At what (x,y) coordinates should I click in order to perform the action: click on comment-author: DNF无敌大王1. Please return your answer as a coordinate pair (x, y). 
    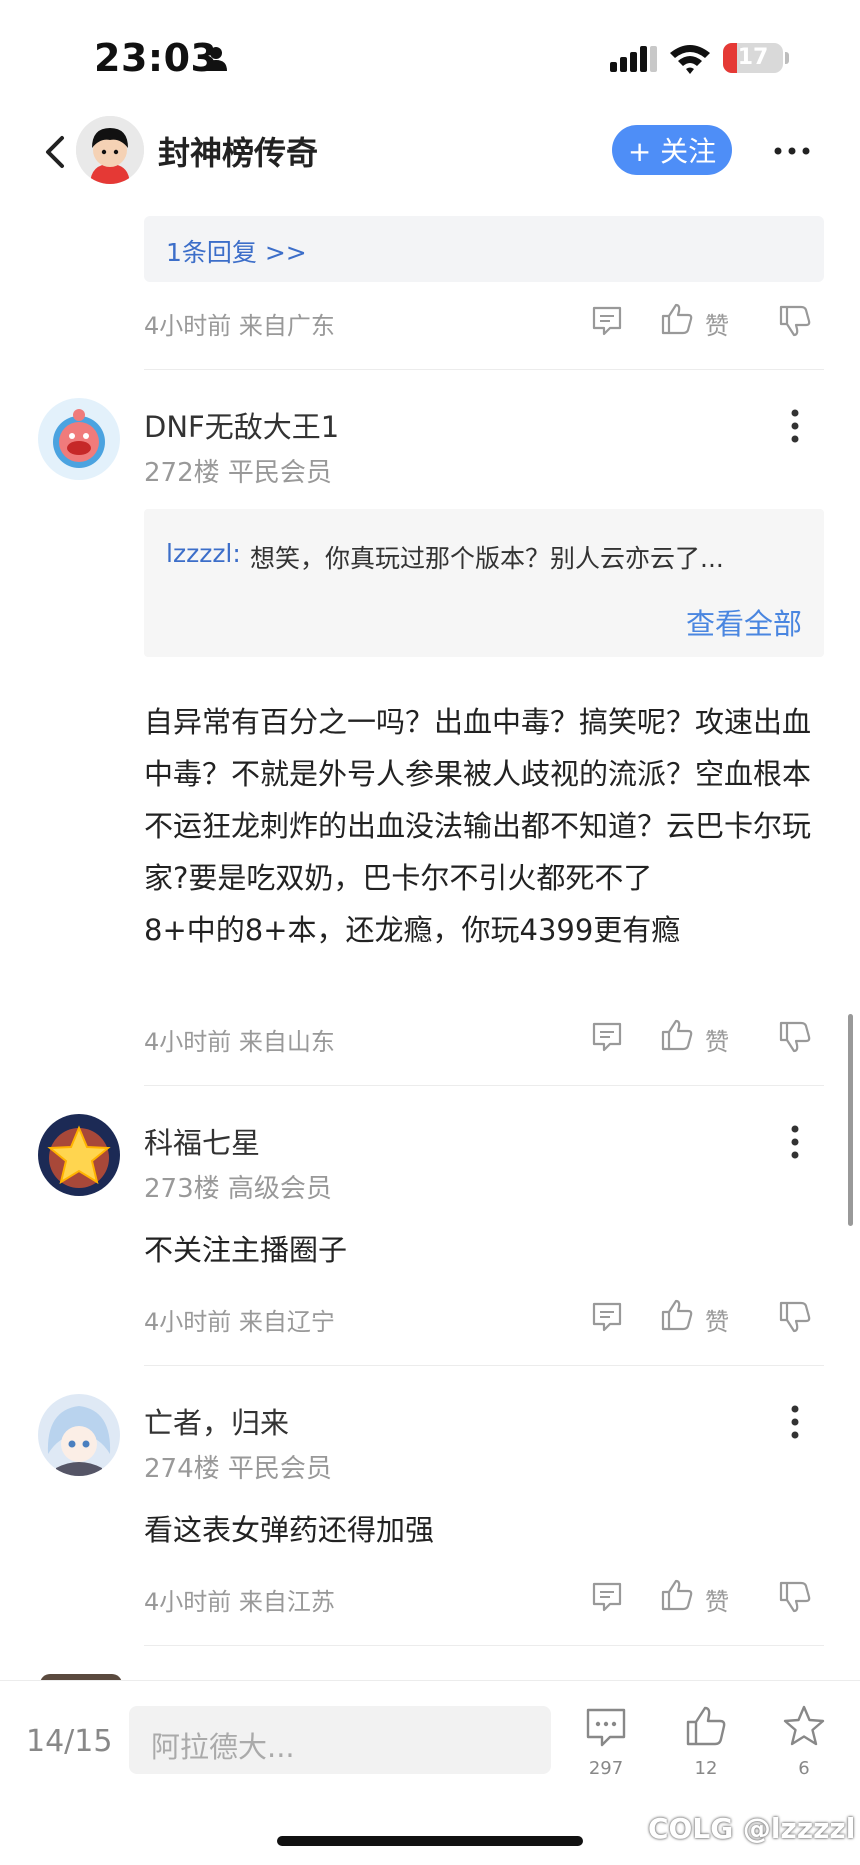
    Looking at the image, I should click on (241, 425).